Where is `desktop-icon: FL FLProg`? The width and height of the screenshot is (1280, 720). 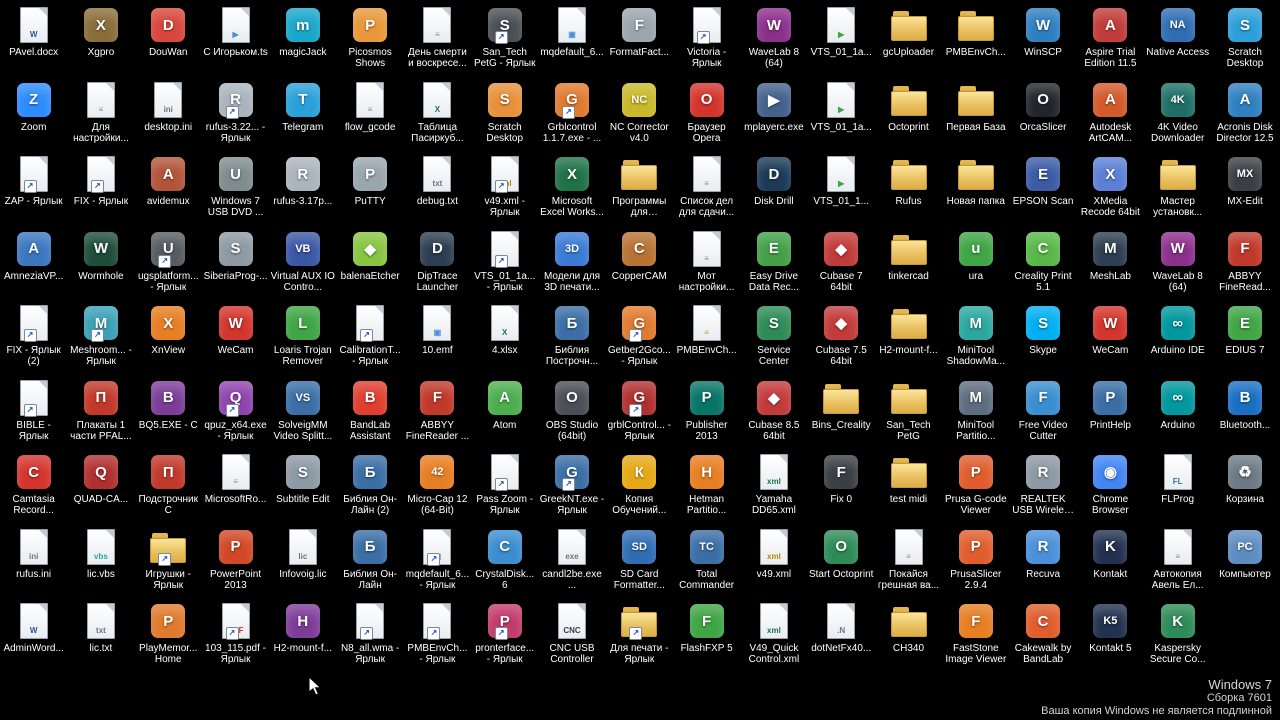
desktop-icon: FL FLProg is located at coordinates (1177, 486).